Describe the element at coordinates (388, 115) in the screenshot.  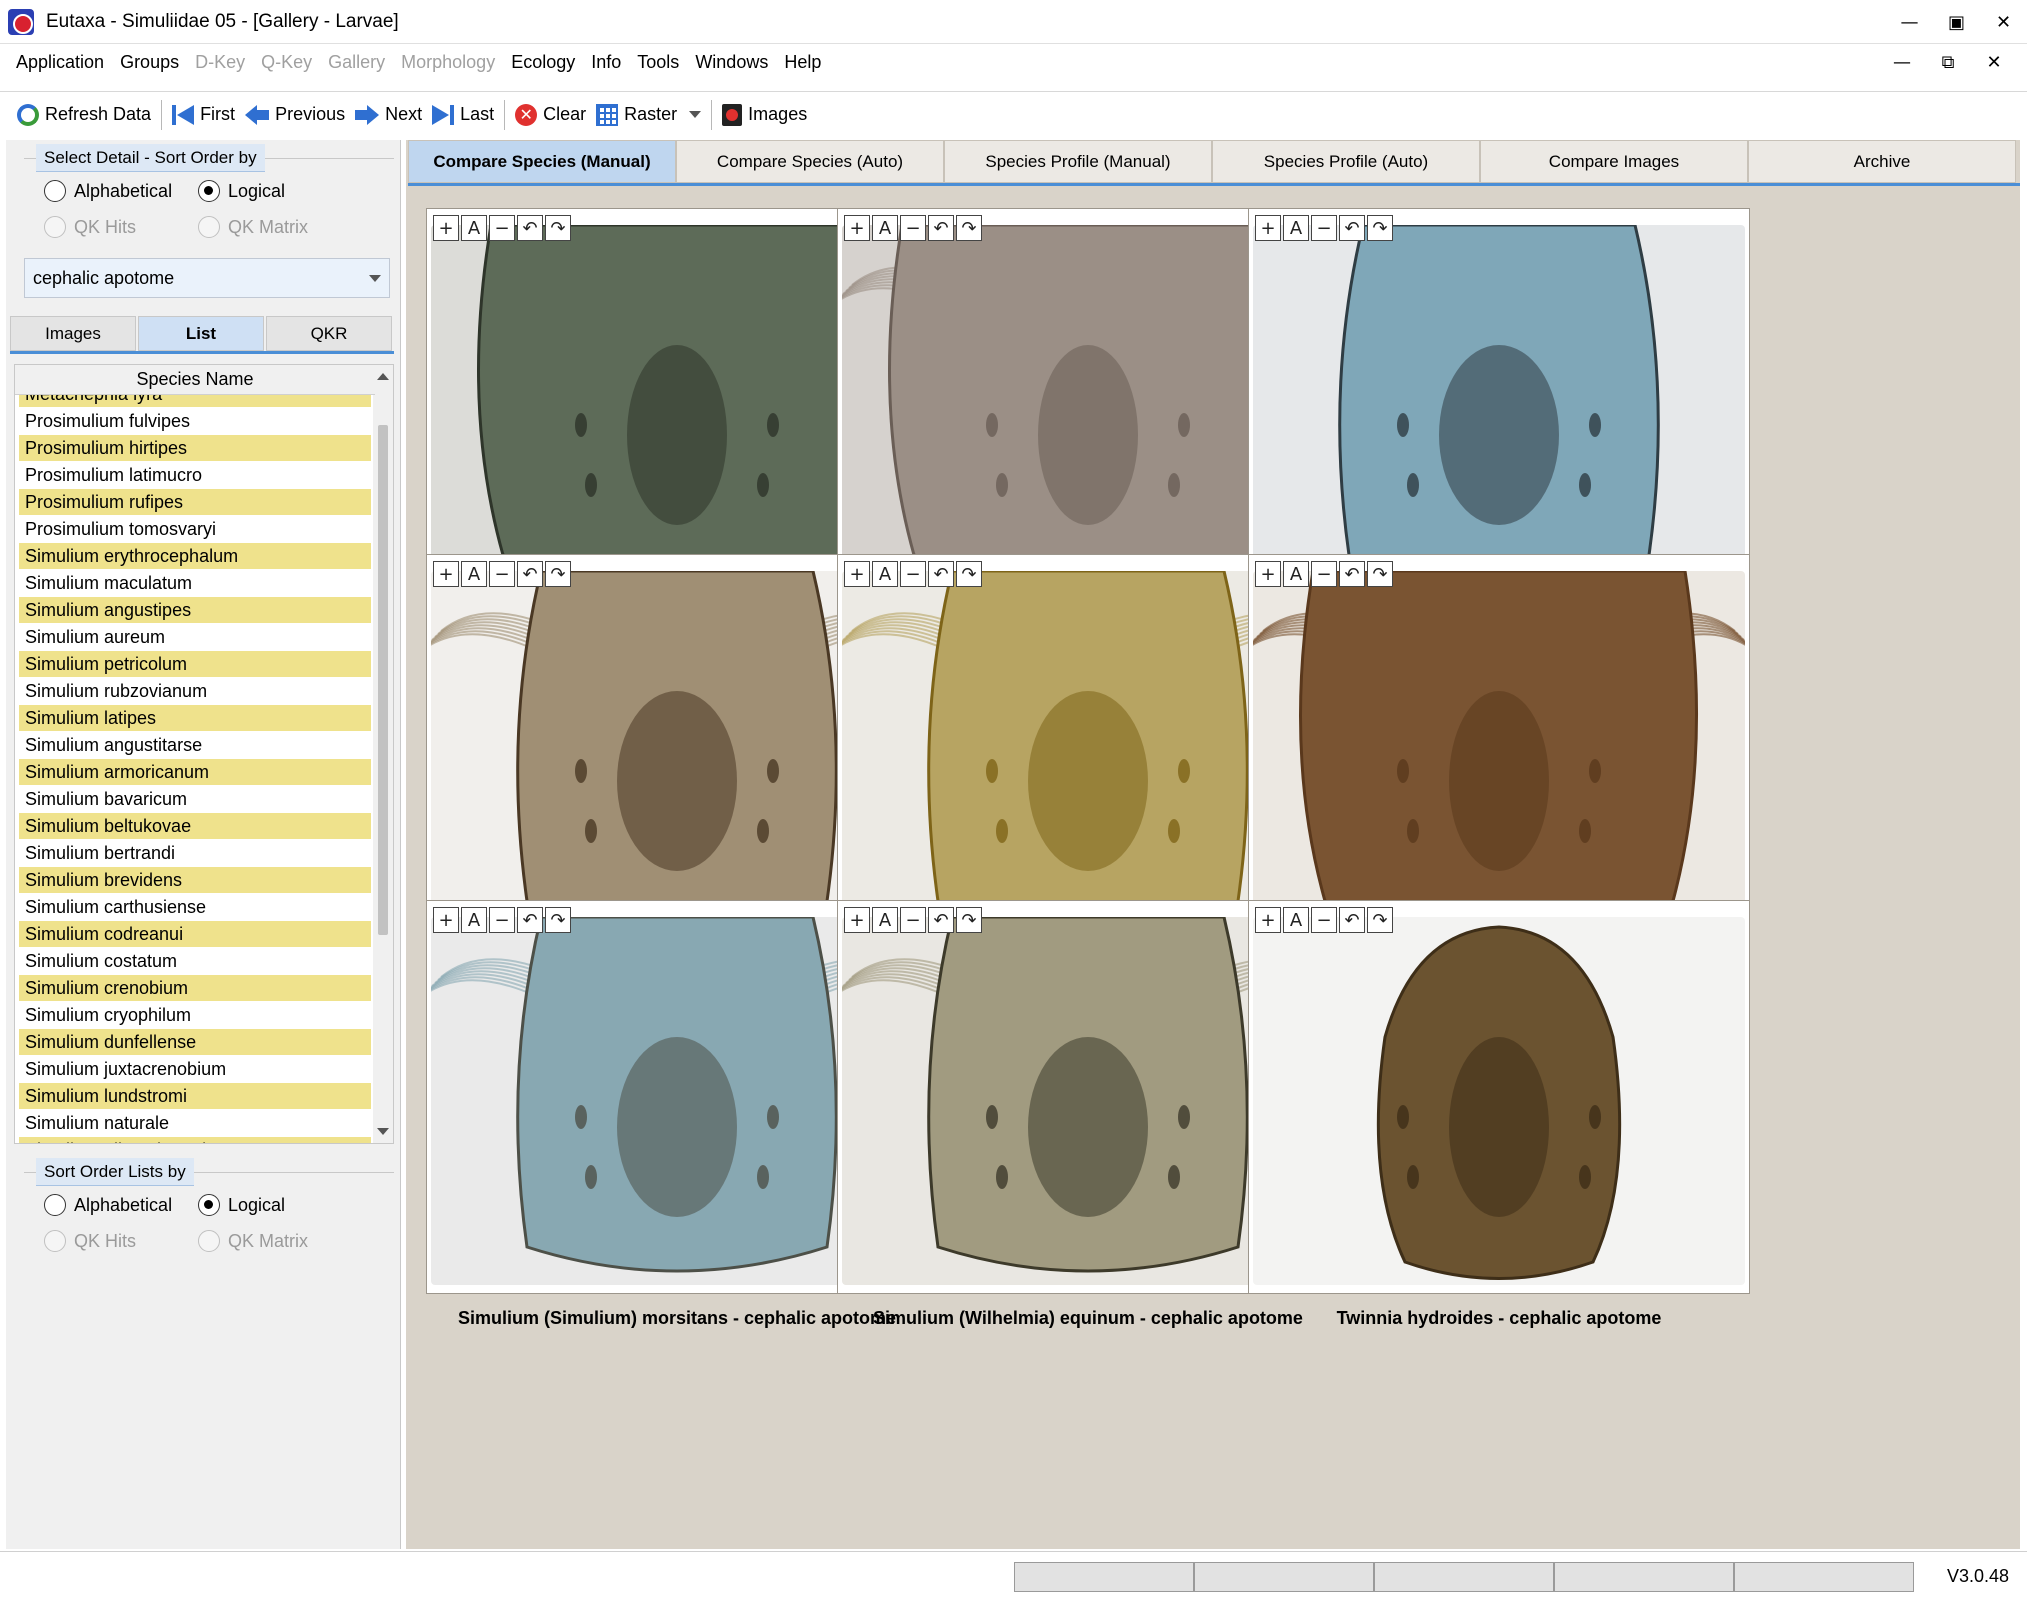
I see `next-button: Next` at that location.